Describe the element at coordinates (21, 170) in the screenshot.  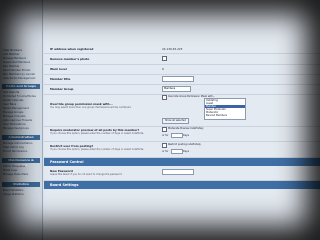
I see `sidebar-link: Email Logs` at that location.